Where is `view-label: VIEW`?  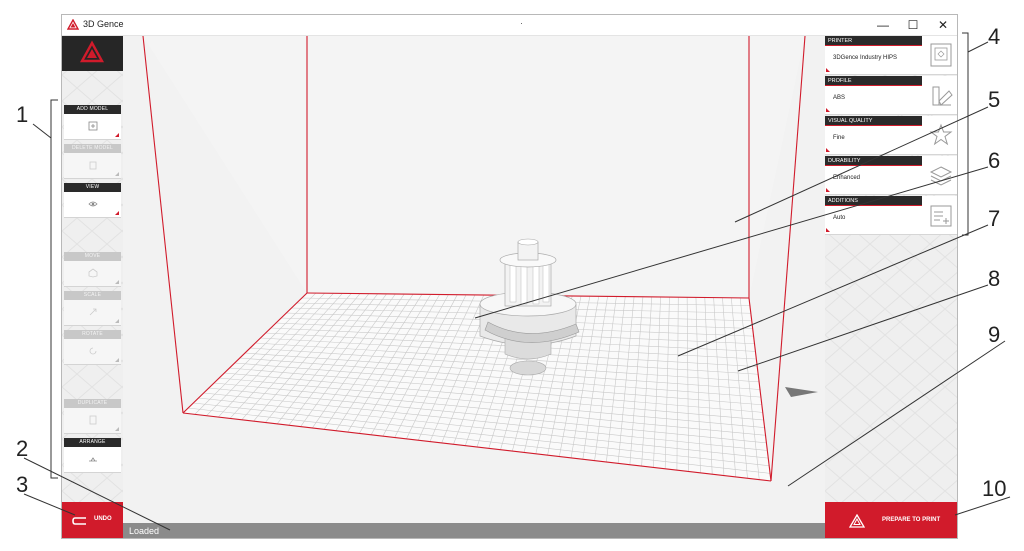 view-label: VIEW is located at coordinates (92, 187).